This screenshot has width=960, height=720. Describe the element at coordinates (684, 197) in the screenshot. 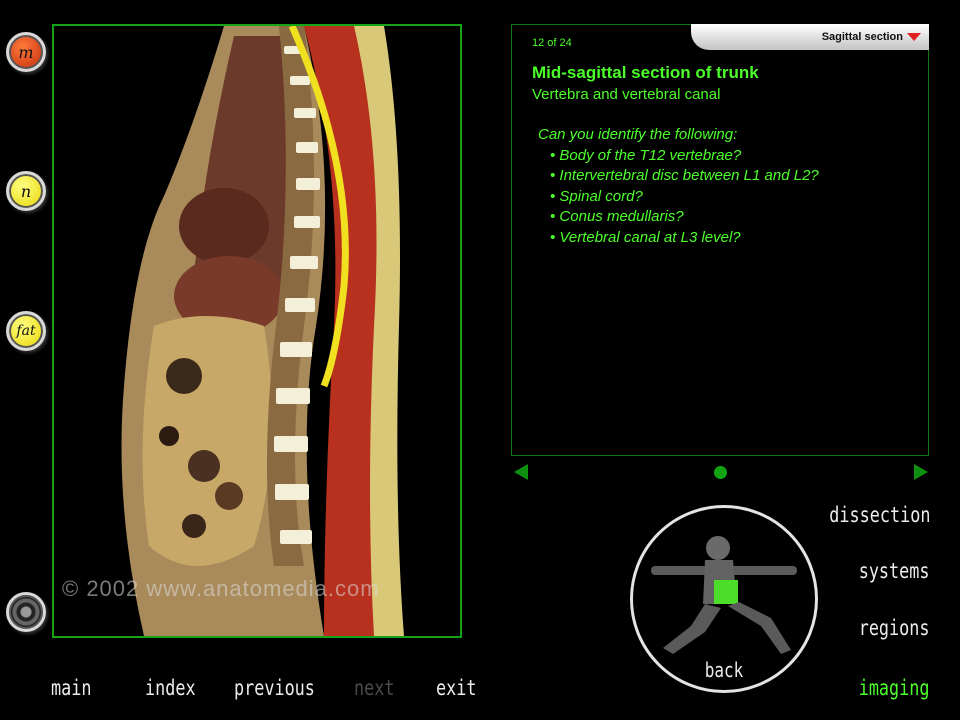

I see `question-item: Spinal cord?` at that location.